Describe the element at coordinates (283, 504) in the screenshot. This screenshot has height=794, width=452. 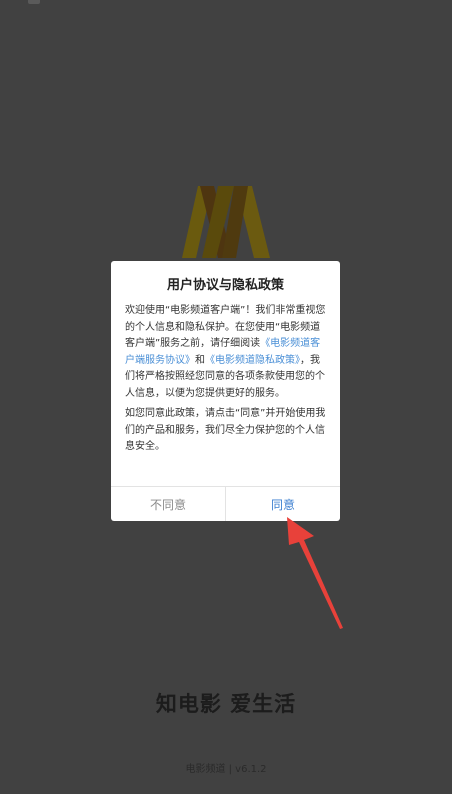
I see `agree-button: 同意` at that location.